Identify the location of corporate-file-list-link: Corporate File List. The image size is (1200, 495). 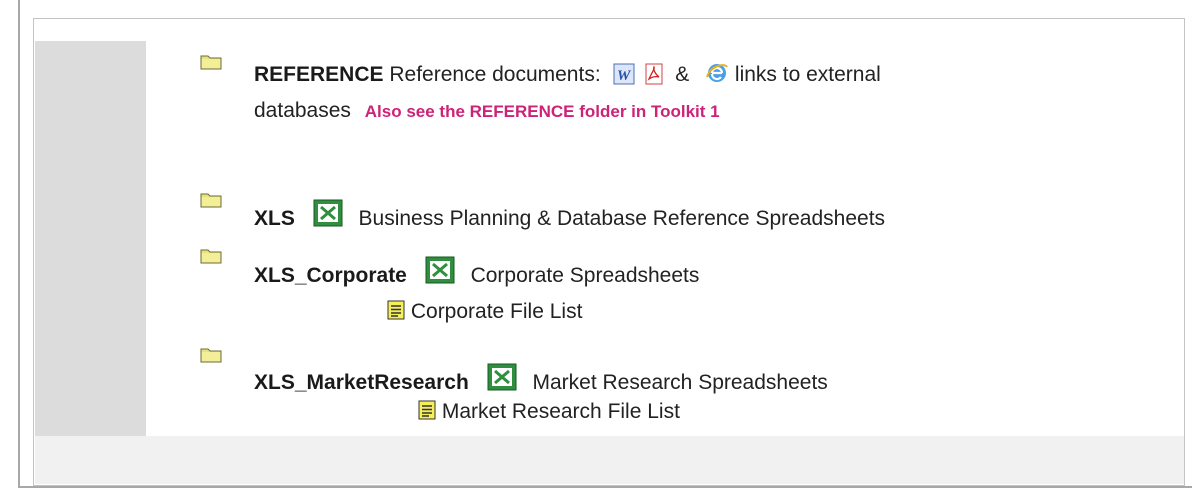
(484, 312).